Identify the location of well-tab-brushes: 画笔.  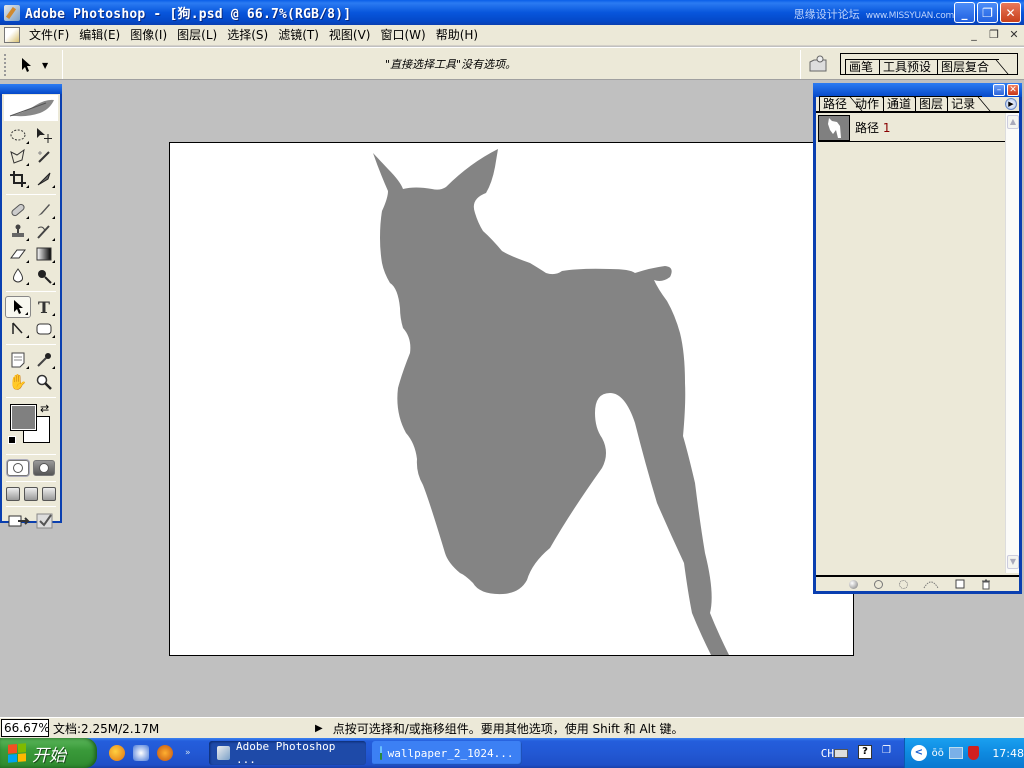
(864, 66).